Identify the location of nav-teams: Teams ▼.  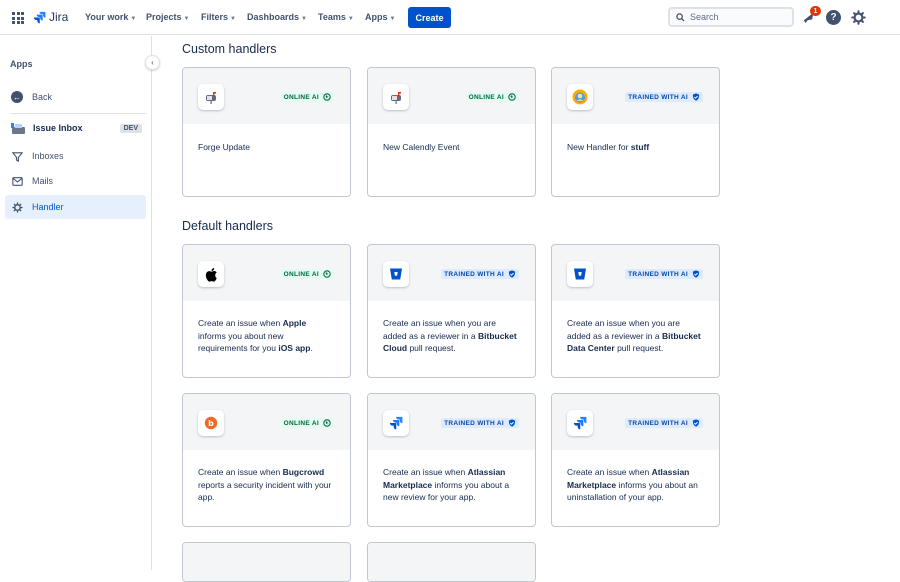
(336, 17).